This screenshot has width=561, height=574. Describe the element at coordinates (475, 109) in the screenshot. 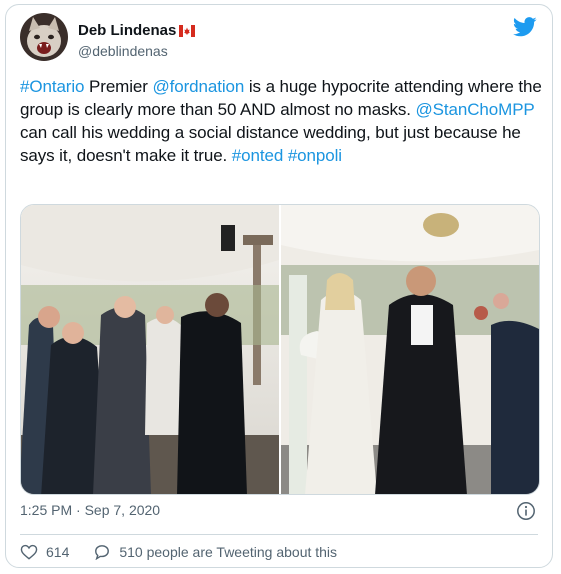

I see `mention-stanchompp: @StanChoMPP` at that location.